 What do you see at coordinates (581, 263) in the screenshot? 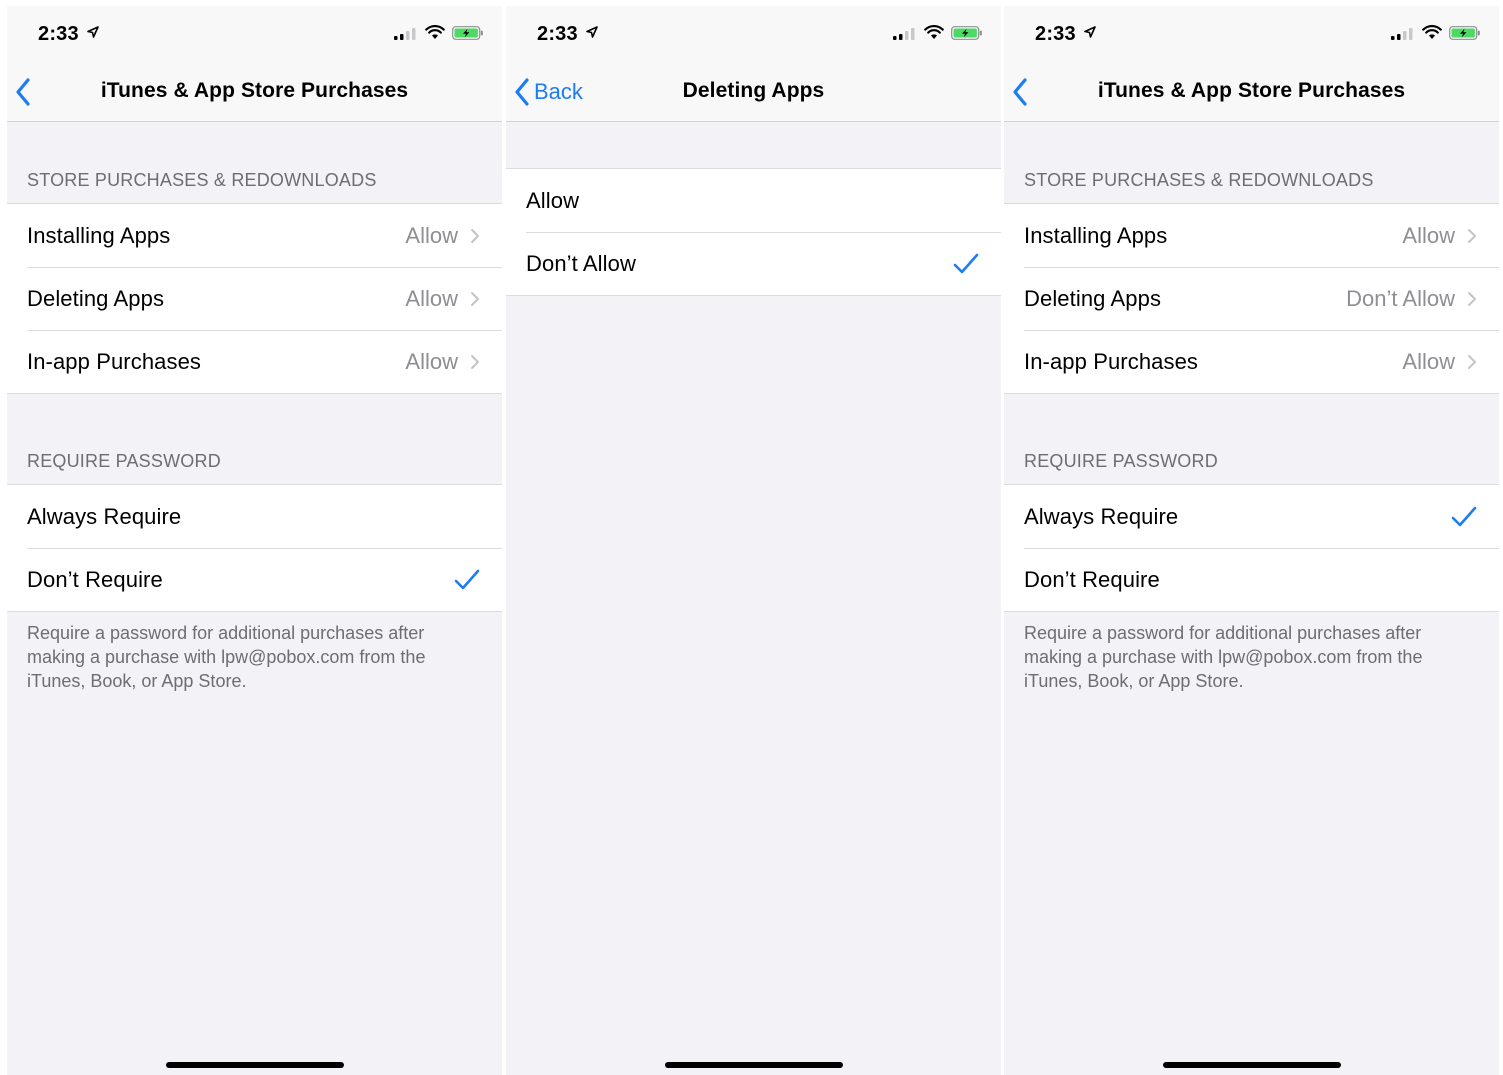
I see `row-label: Don’t Allow` at bounding box center [581, 263].